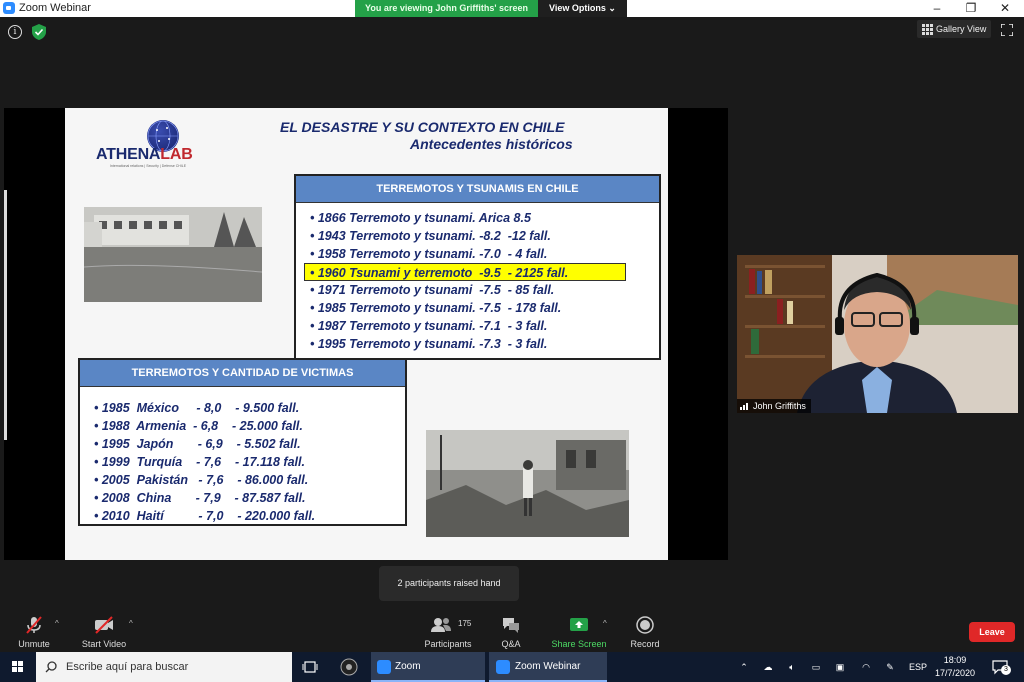  I want to click on list-item: • 1985 México - 8,0 - 9.500 fall., so click(197, 408).